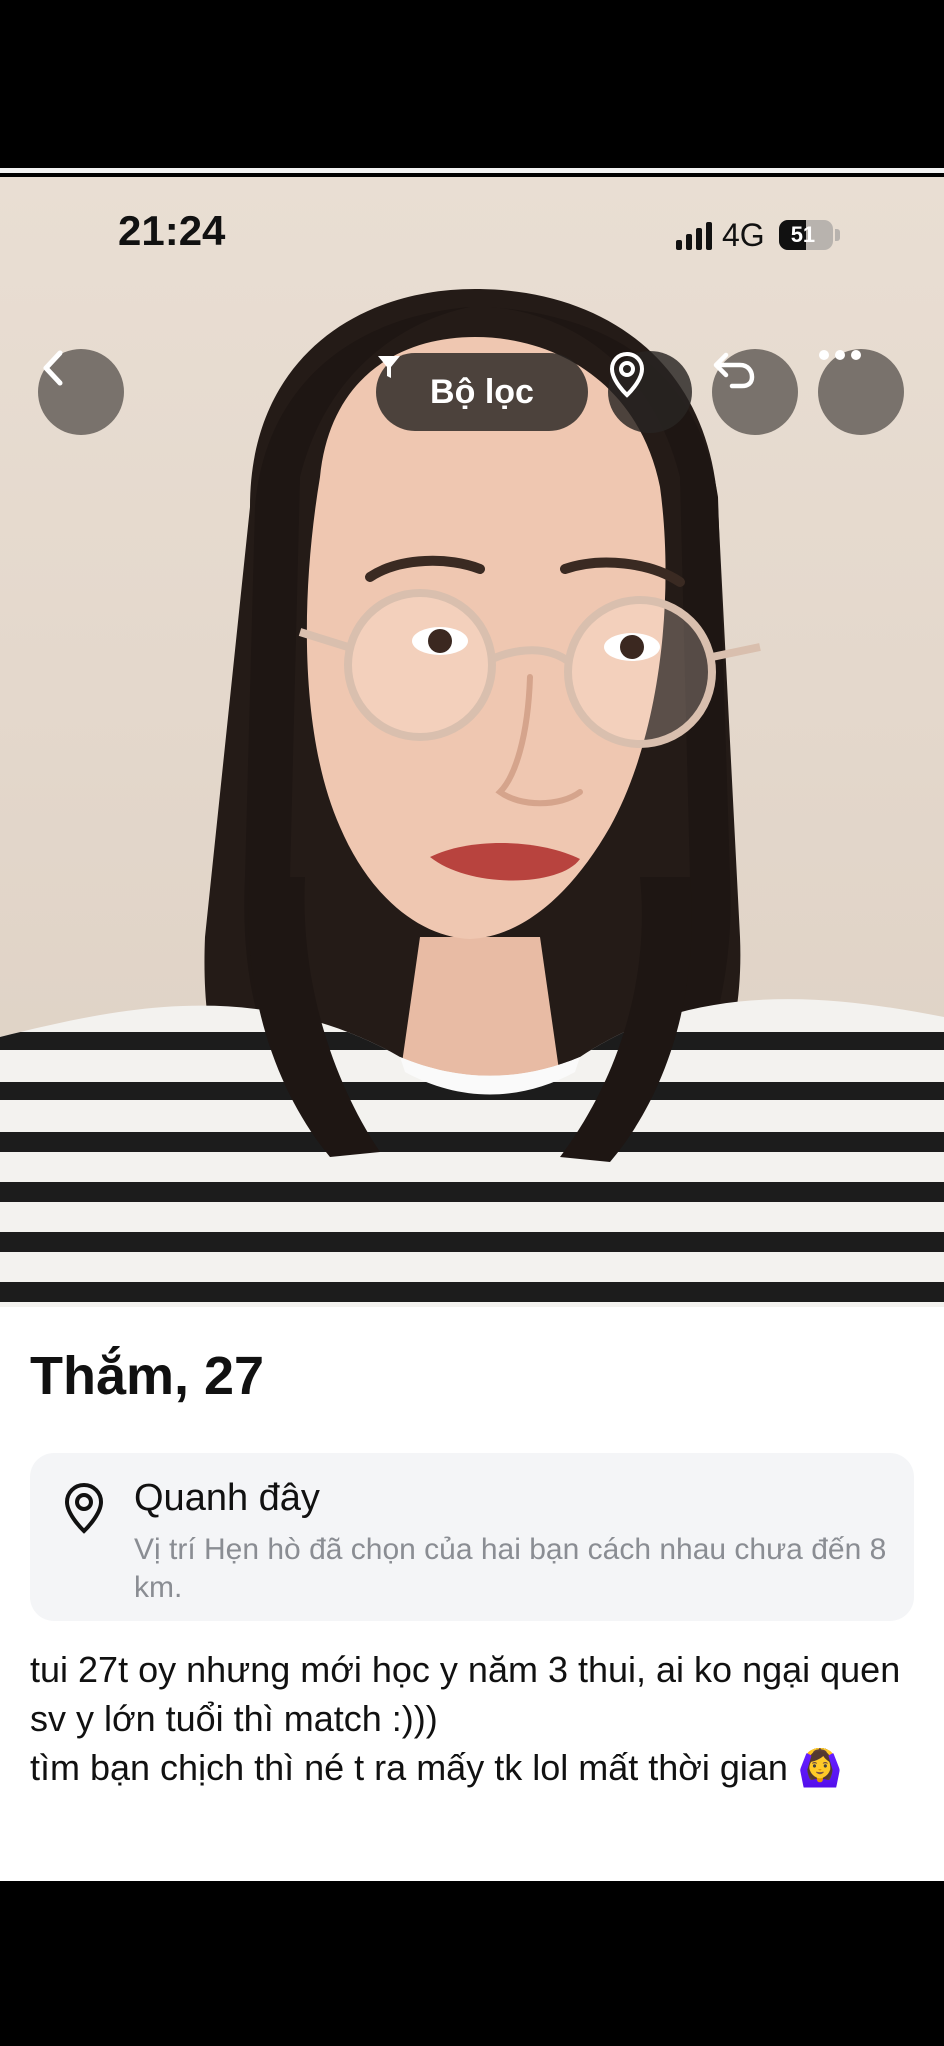 The image size is (944, 2046). Describe the element at coordinates (803, 234) in the screenshot. I see `battery-level: 51` at that location.